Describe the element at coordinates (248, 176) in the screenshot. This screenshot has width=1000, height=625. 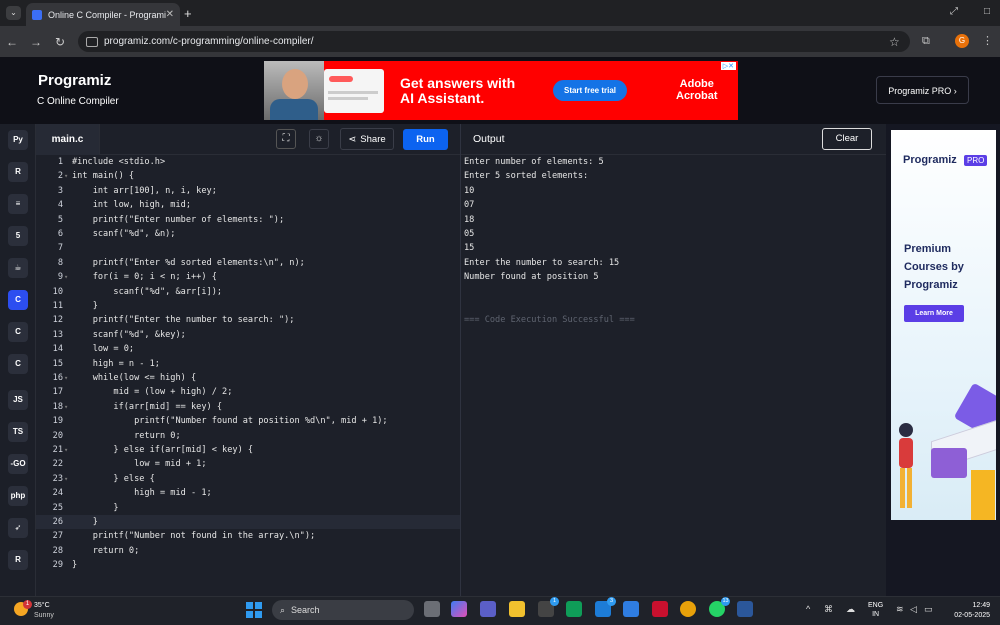
I see `code-line: 2 ▾ int main() {` at that location.